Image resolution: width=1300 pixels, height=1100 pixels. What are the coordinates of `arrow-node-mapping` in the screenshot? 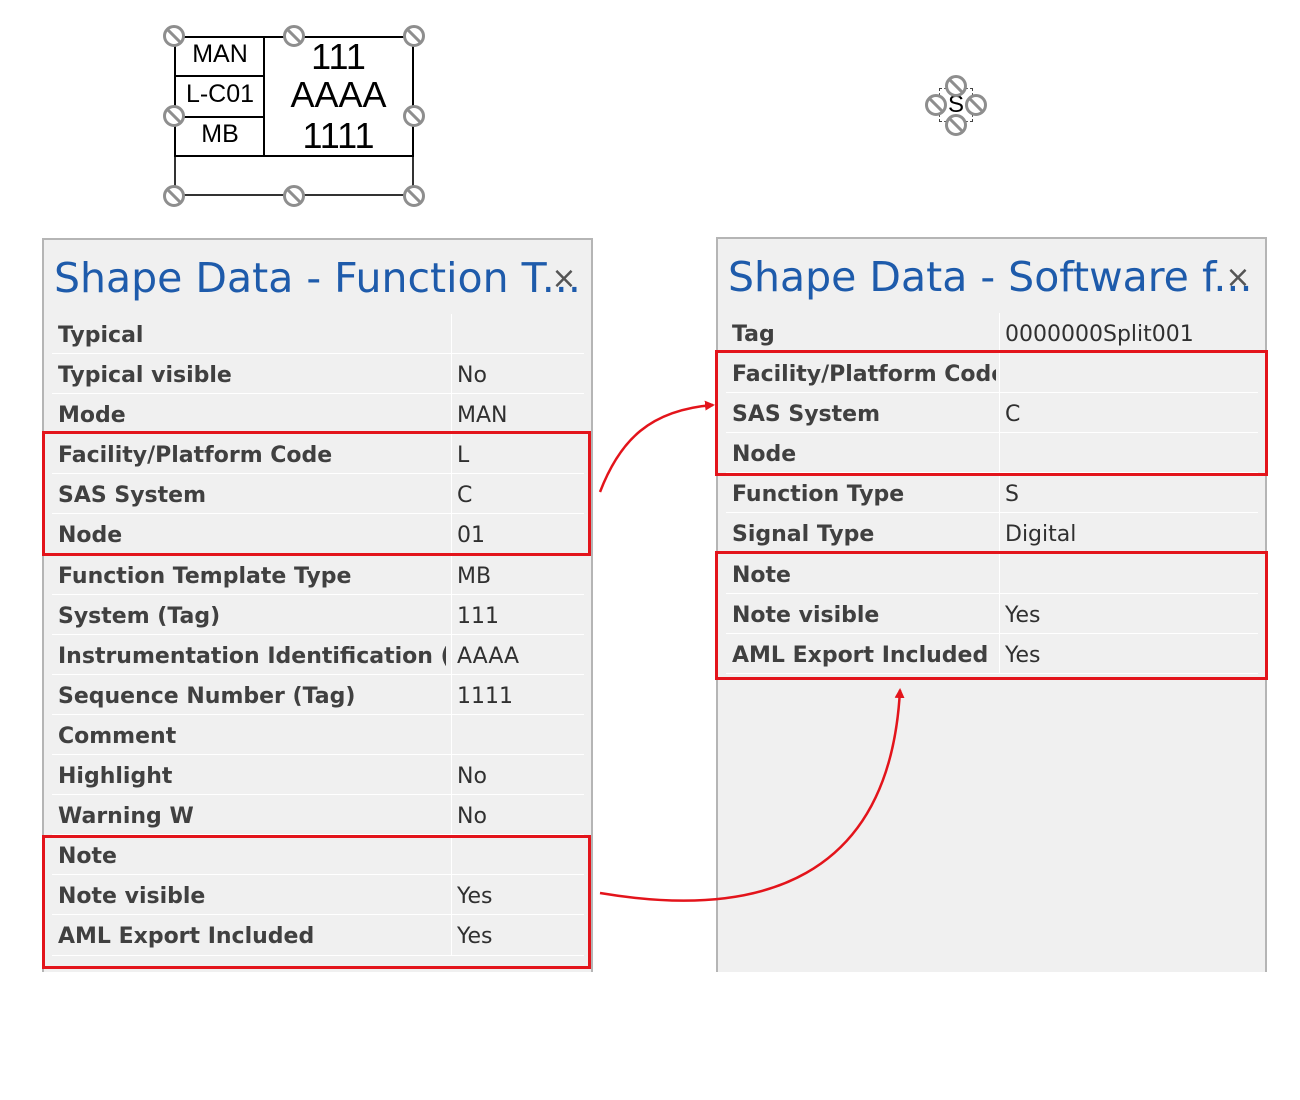 It's located at (656, 446).